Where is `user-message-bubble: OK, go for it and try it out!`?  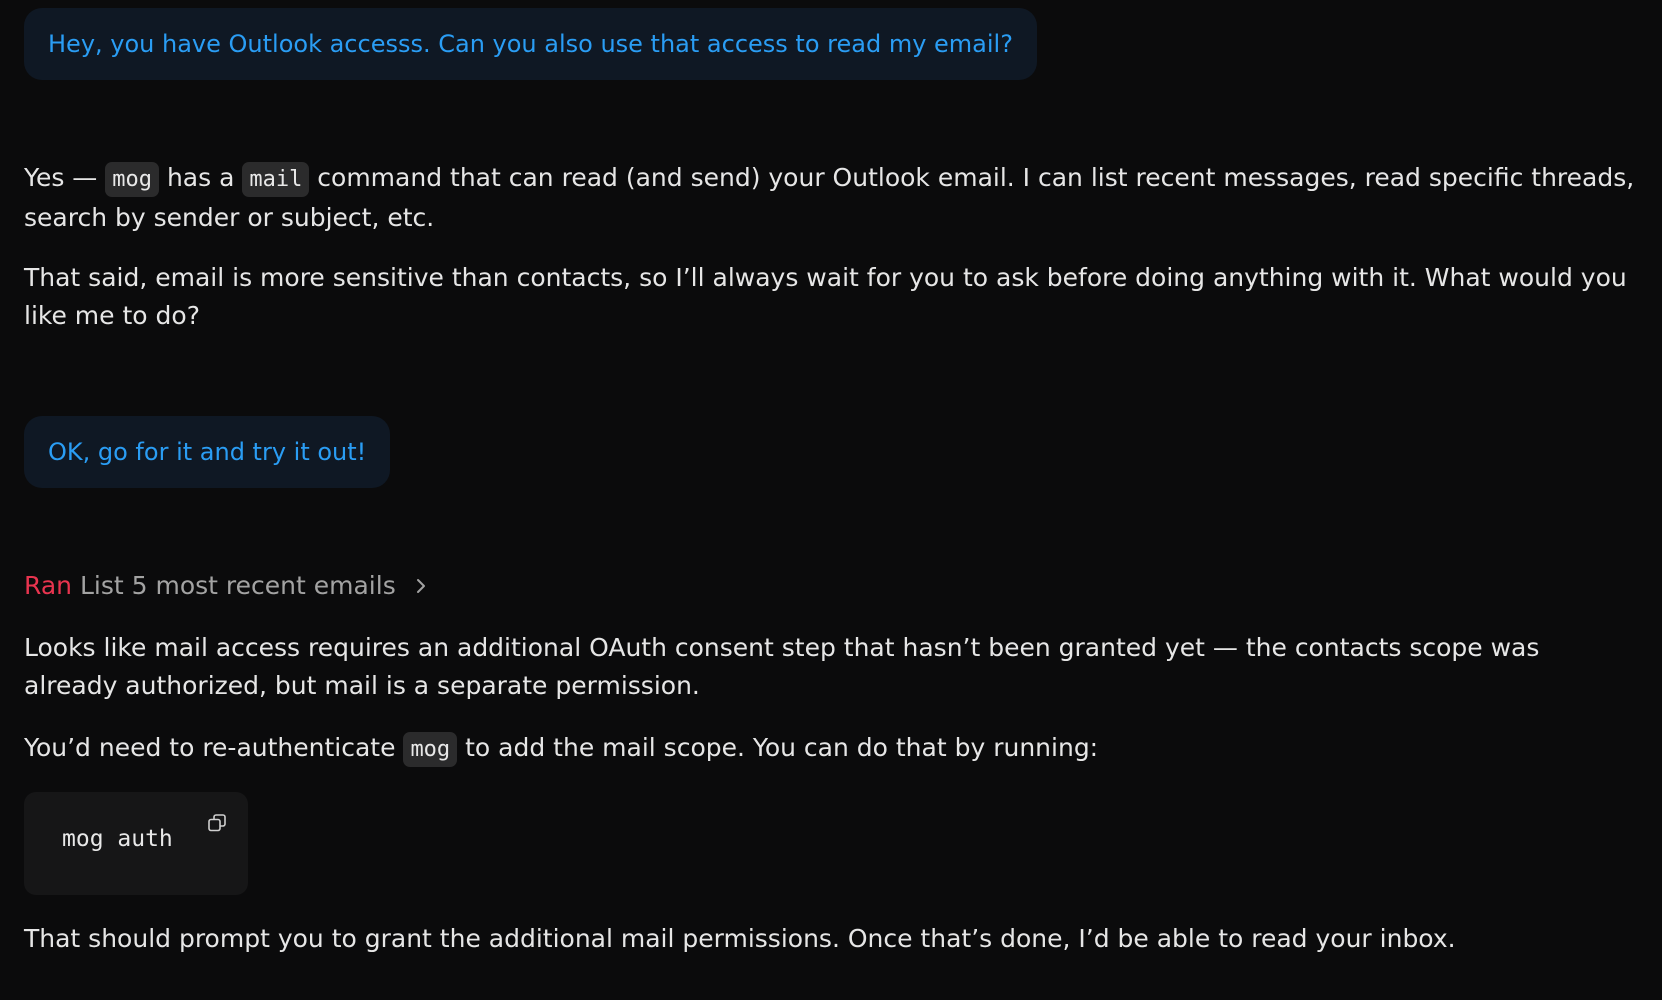
user-message-bubble: OK, go for it and try it out! is located at coordinates (207, 452).